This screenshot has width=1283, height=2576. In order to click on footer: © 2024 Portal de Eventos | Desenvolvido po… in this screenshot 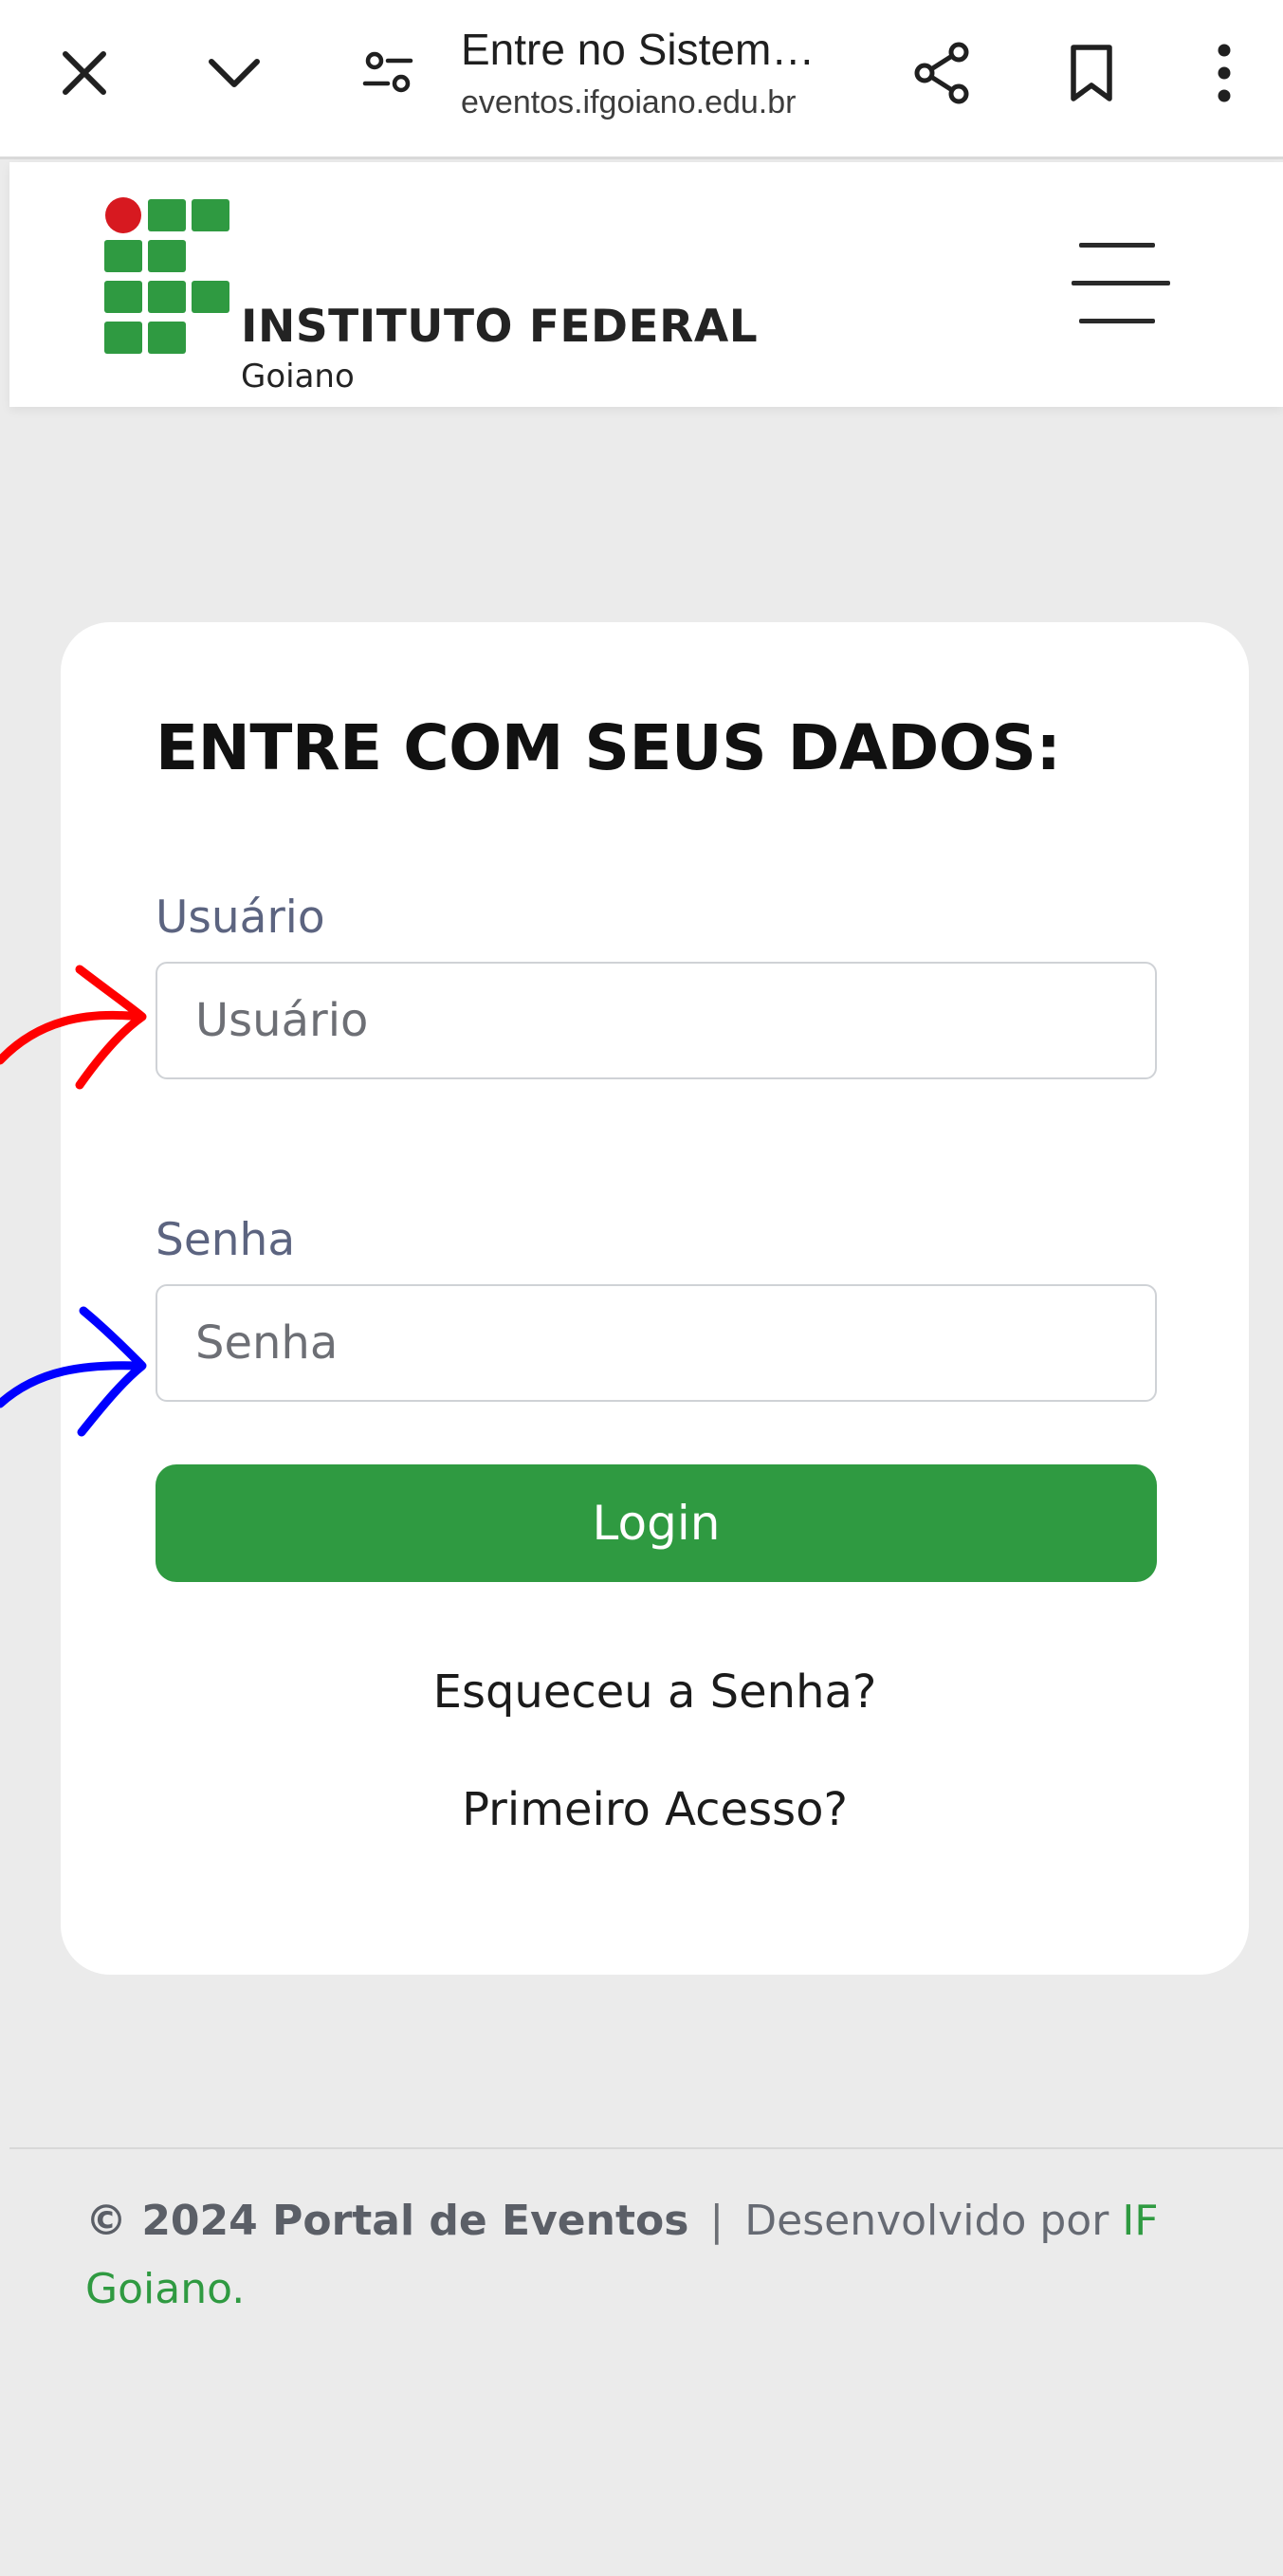, I will do `click(644, 2255)`.